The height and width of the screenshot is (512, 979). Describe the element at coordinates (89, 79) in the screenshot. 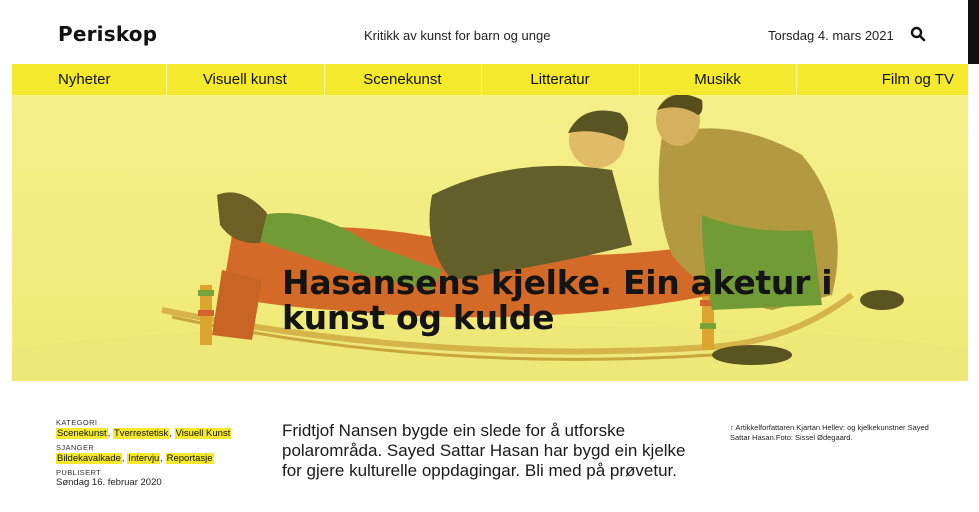

I see `nav-item-nyheter: Nyheter` at that location.